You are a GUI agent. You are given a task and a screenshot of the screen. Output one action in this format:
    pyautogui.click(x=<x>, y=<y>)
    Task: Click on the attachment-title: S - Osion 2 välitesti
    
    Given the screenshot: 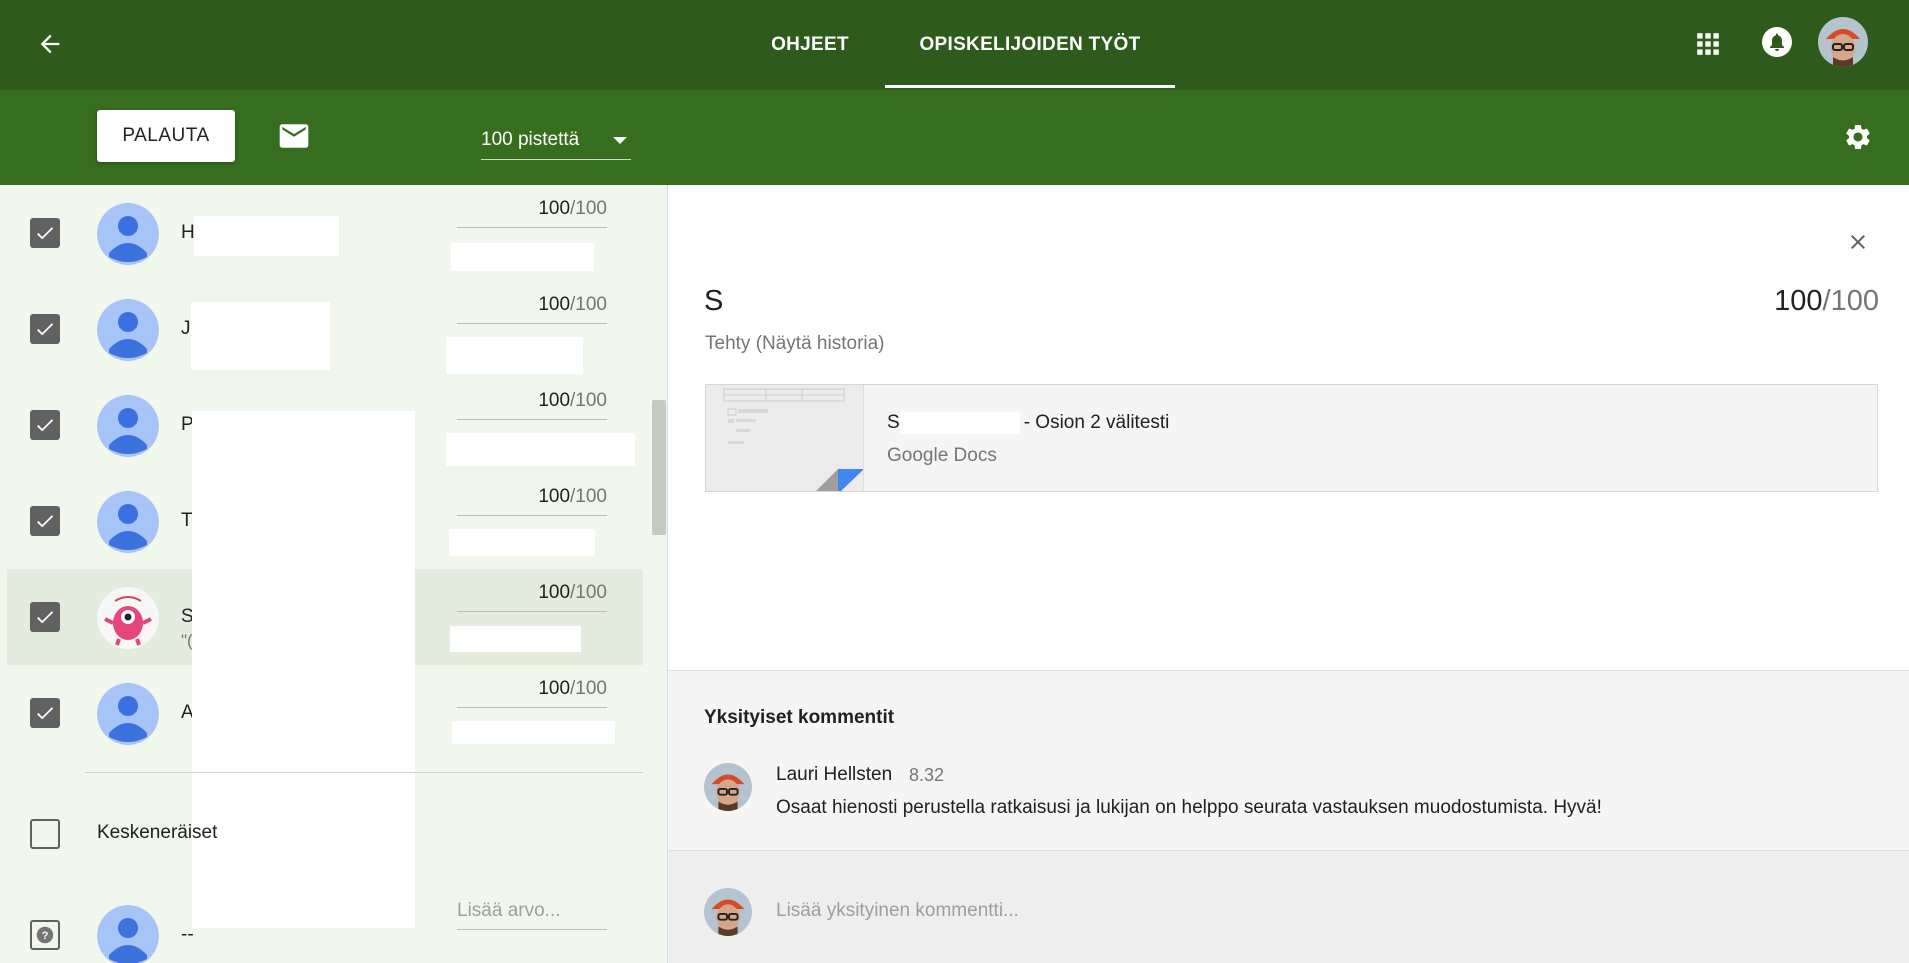 What is the action you would take?
    pyautogui.click(x=1028, y=423)
    